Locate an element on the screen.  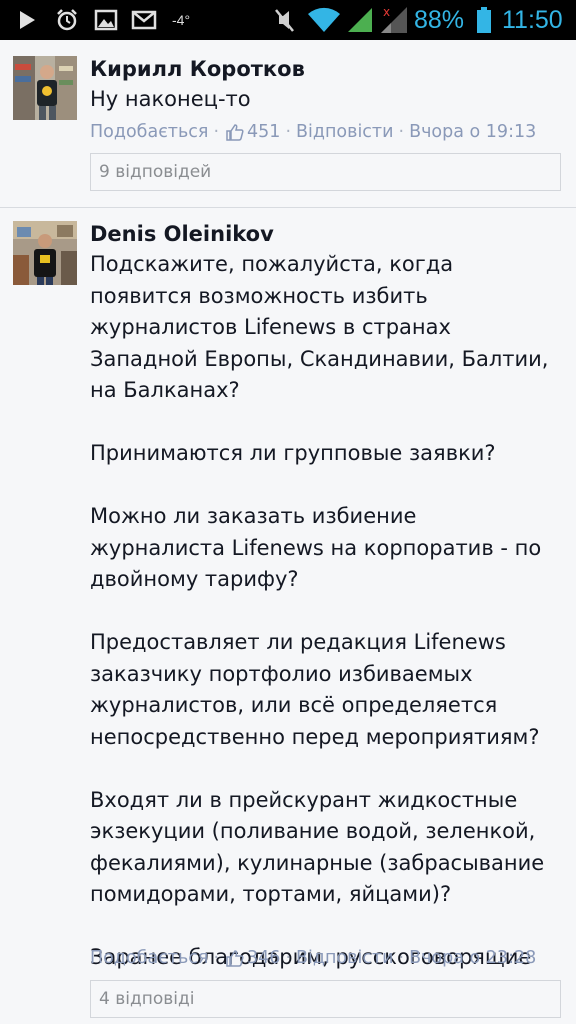
like-count: 346 is located at coordinates (263, 958).